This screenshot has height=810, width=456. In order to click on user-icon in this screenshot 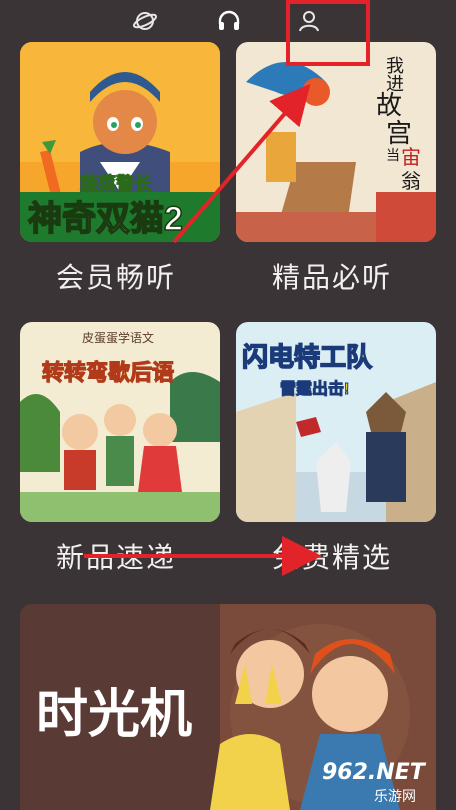, I will do `click(309, 21)`.